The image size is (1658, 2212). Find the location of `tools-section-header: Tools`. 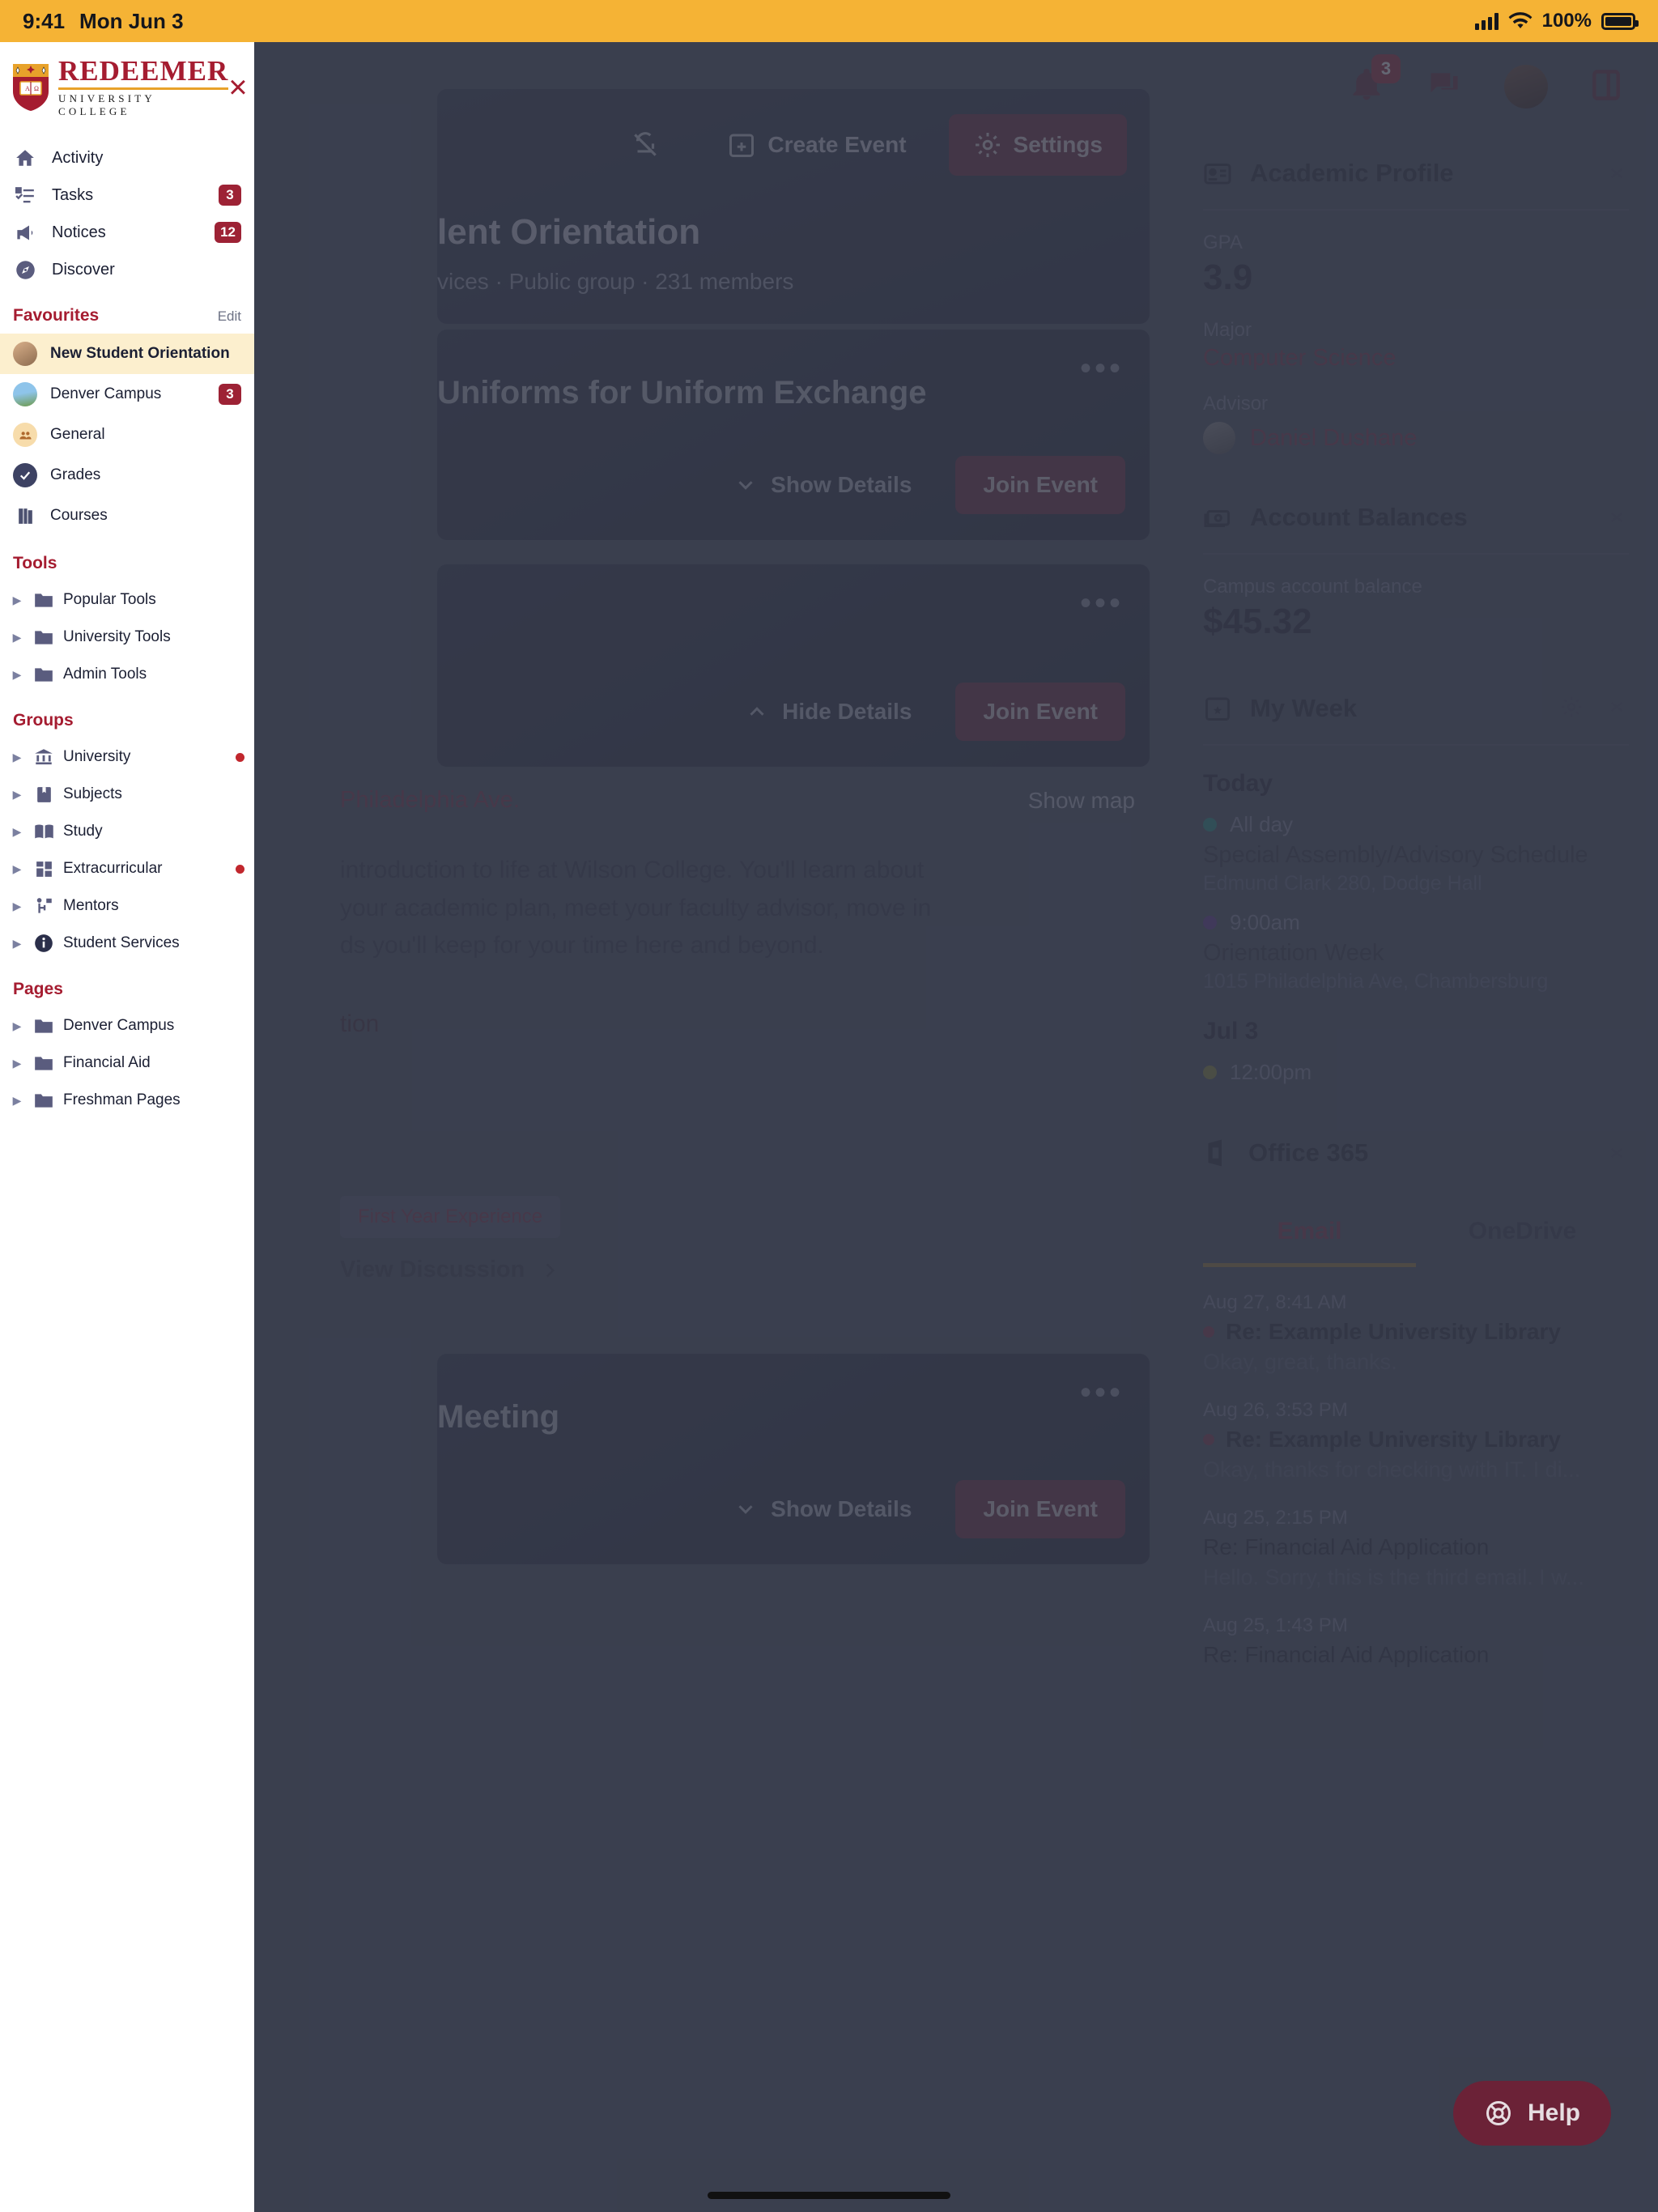

tools-section-header: Tools is located at coordinates (127, 559).